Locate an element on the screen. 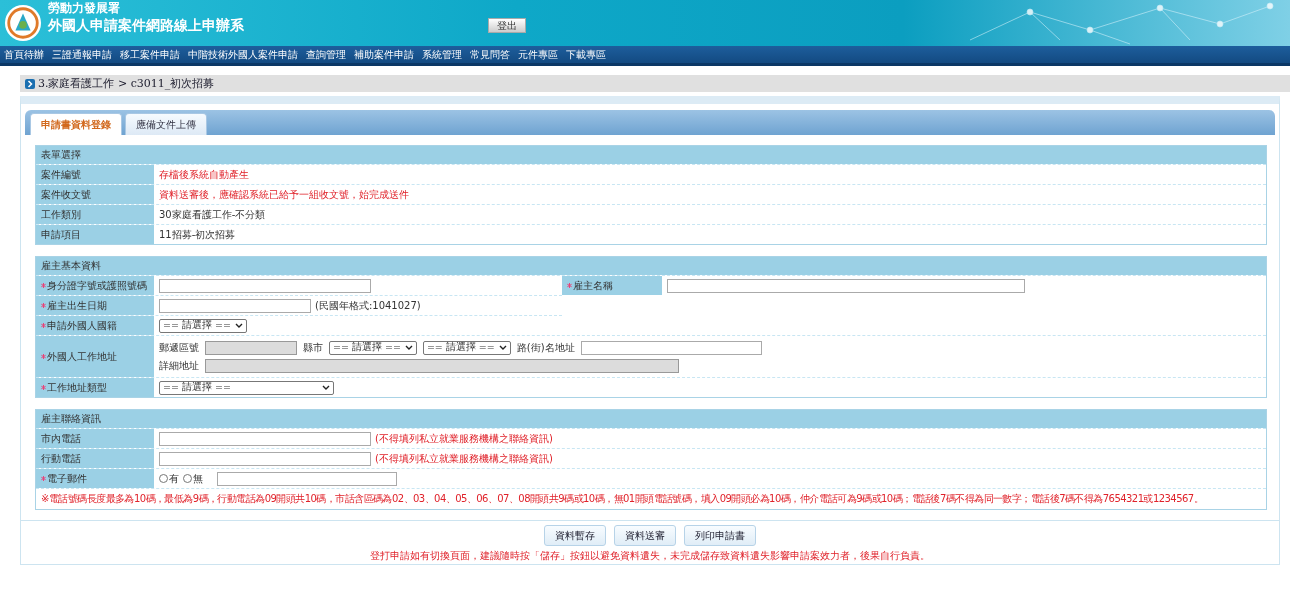 This screenshot has height=609, width=1290. field-value: 存檔後系統自動產生 is located at coordinates (204, 174).